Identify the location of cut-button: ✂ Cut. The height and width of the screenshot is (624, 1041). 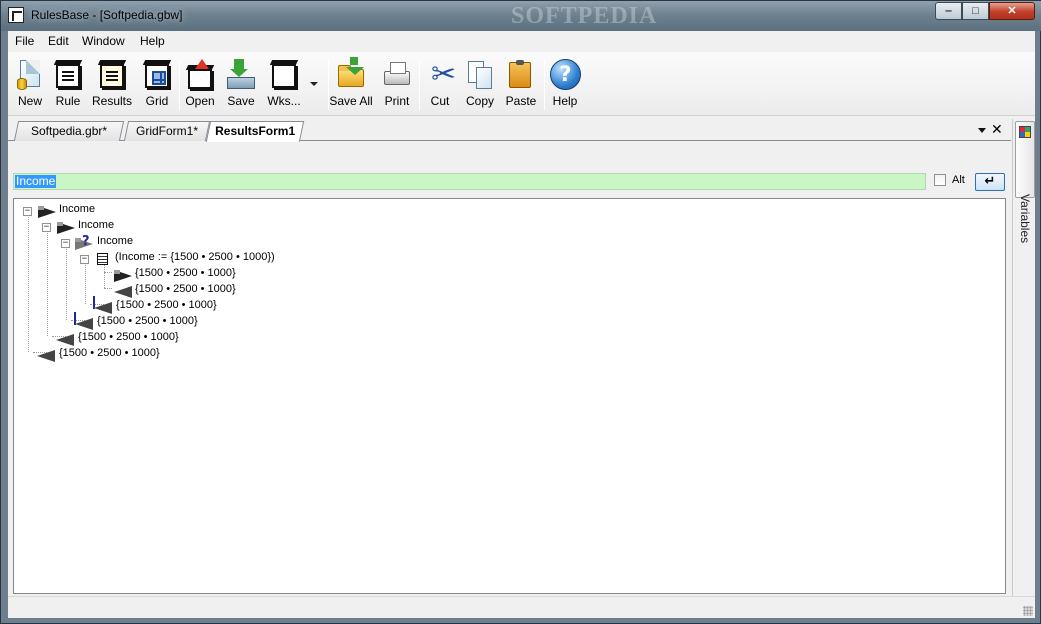
(440, 85).